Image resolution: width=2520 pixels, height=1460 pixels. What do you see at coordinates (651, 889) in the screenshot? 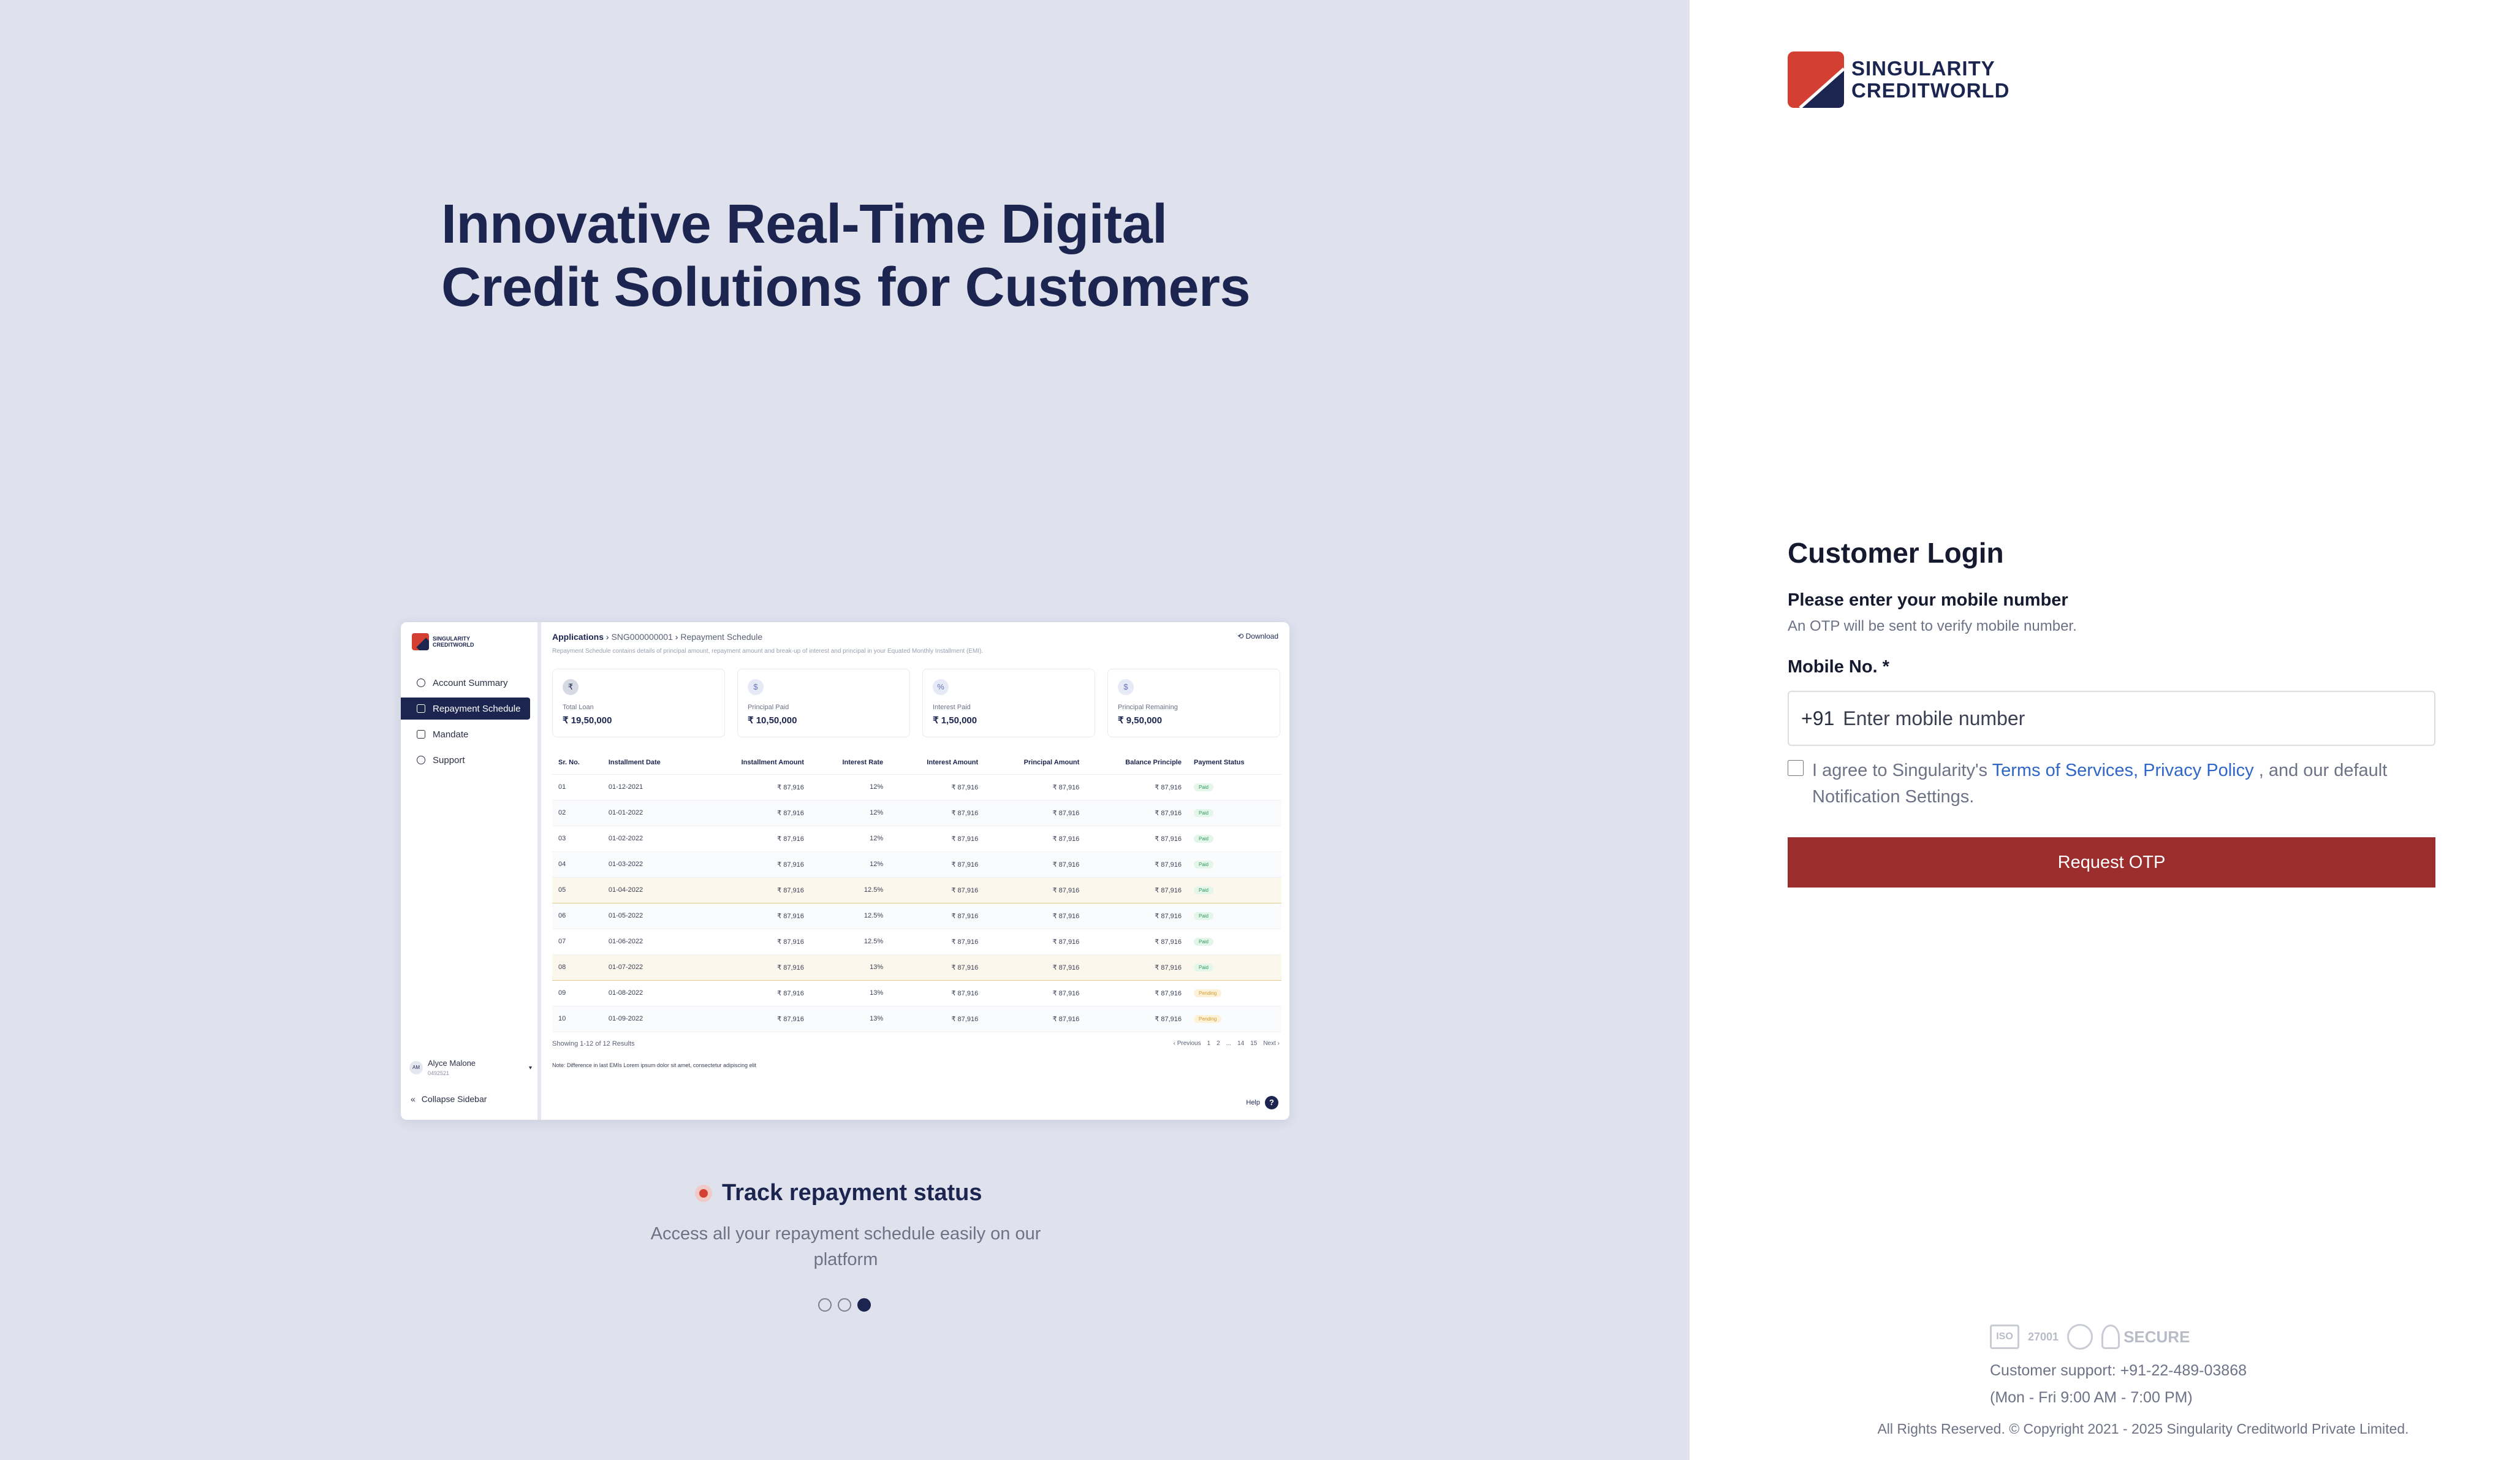
I see `table-cell: 01-04-2022` at bounding box center [651, 889].